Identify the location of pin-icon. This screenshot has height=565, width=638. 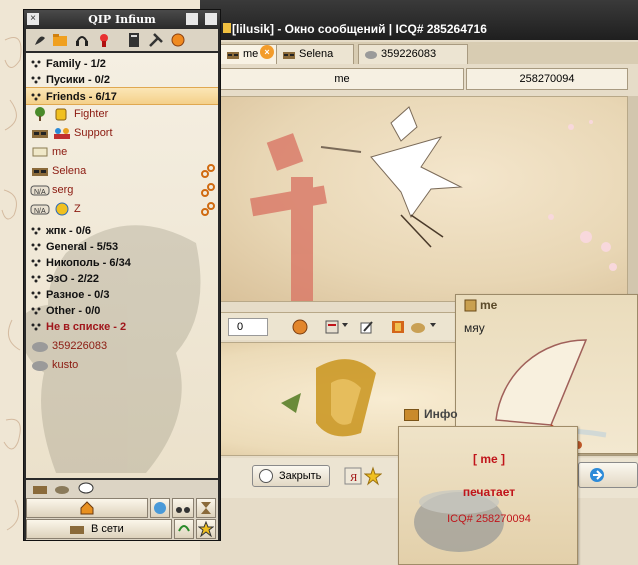
(192, 19).